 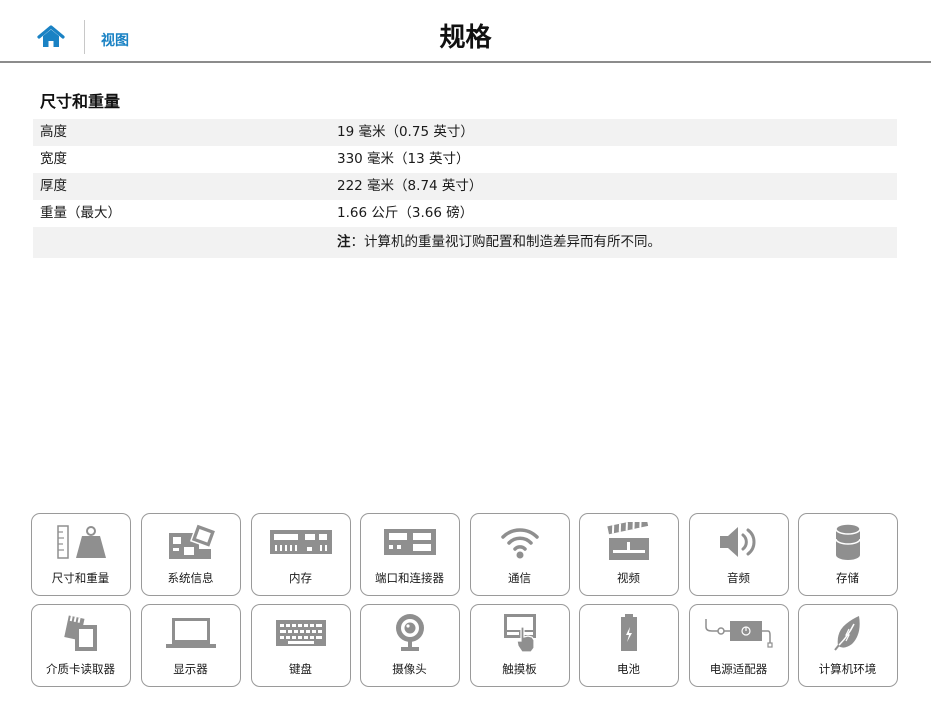 I want to click on tile-power-adapter: 电源适配器, so click(x=739, y=645).